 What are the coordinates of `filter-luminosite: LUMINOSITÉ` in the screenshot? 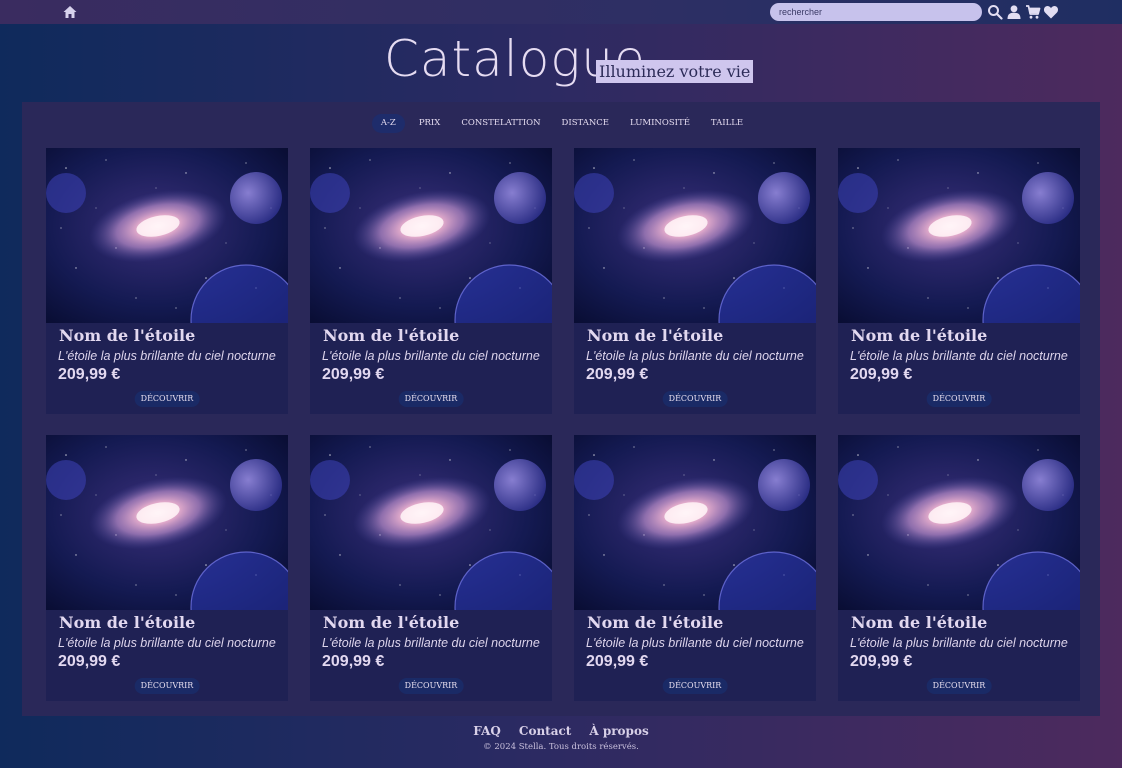 It's located at (660, 123).